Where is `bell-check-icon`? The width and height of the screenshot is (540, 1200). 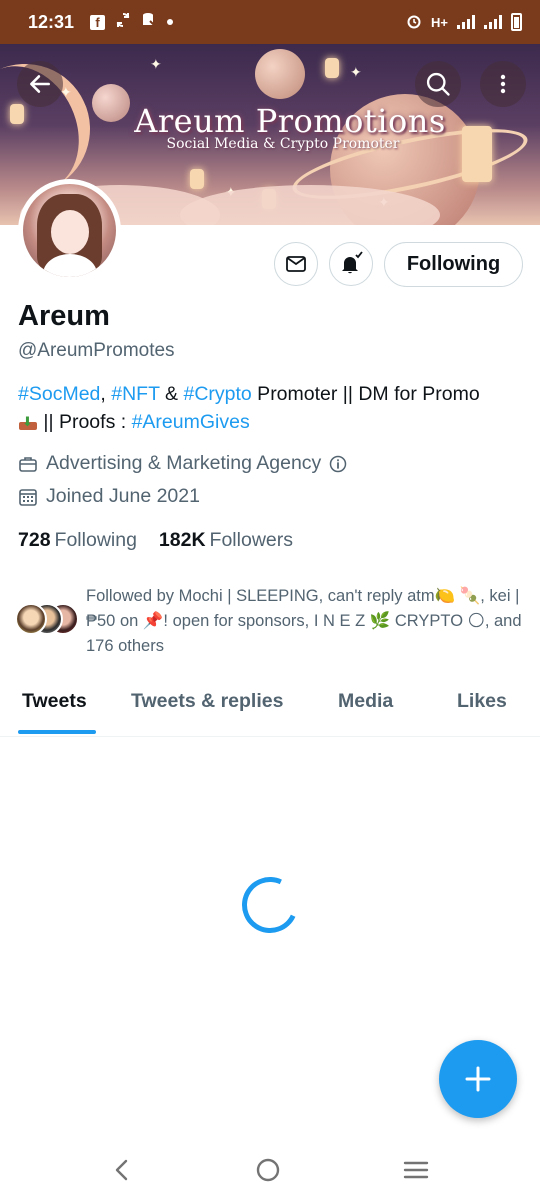
bell-check-icon is located at coordinates (352, 262).